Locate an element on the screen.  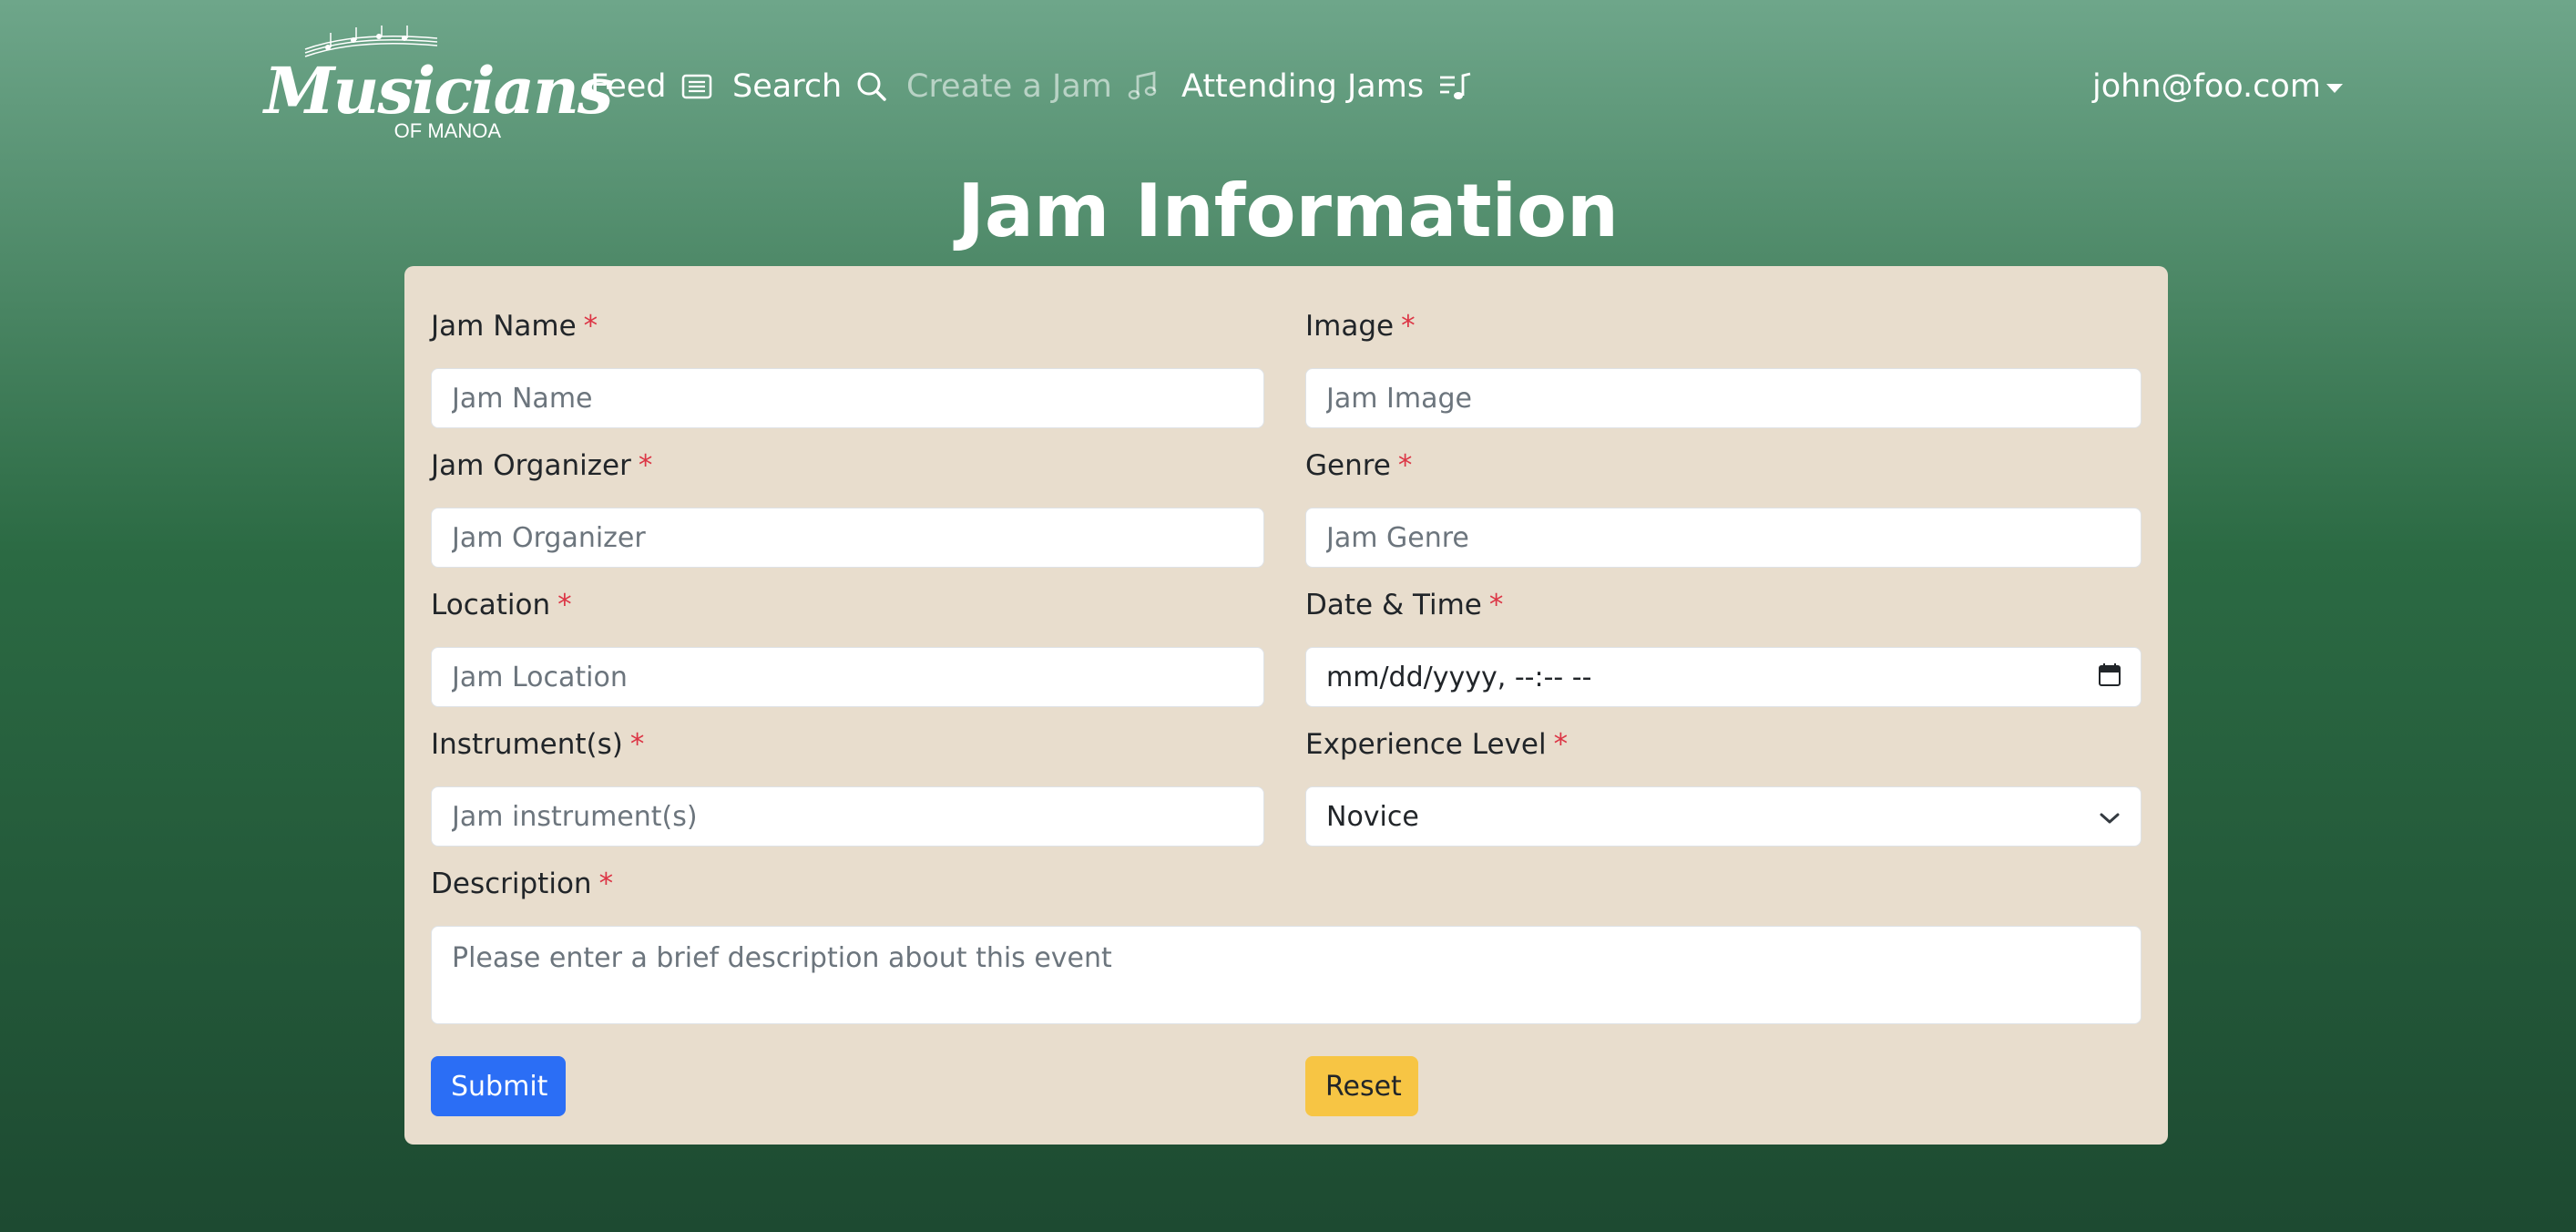
instruments-field: Instrument(s) * is located at coordinates (847, 785).